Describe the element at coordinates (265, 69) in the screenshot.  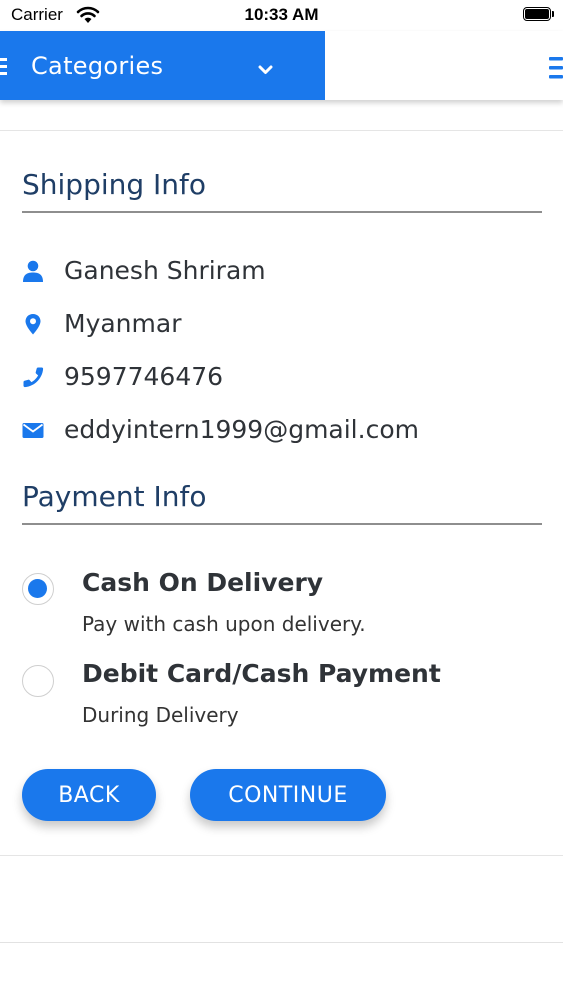
I see `chevron-down-icon` at that location.